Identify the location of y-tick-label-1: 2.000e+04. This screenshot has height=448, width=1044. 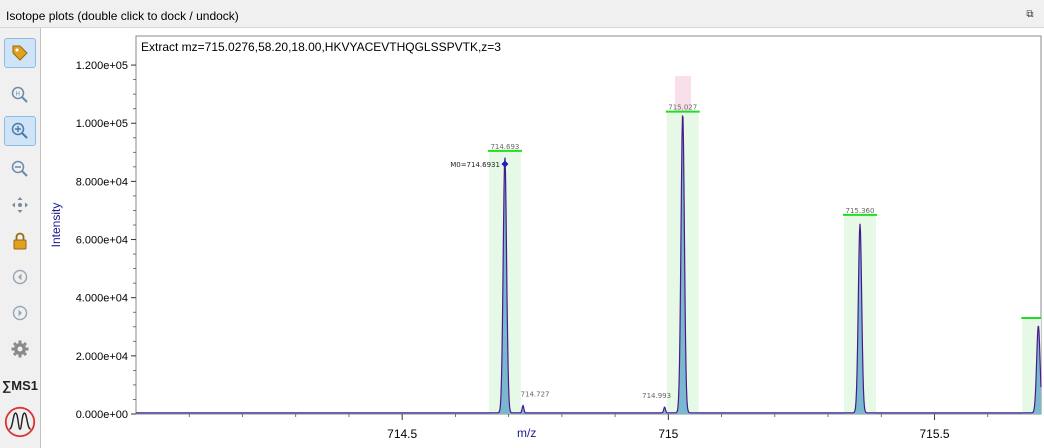
(102, 357).